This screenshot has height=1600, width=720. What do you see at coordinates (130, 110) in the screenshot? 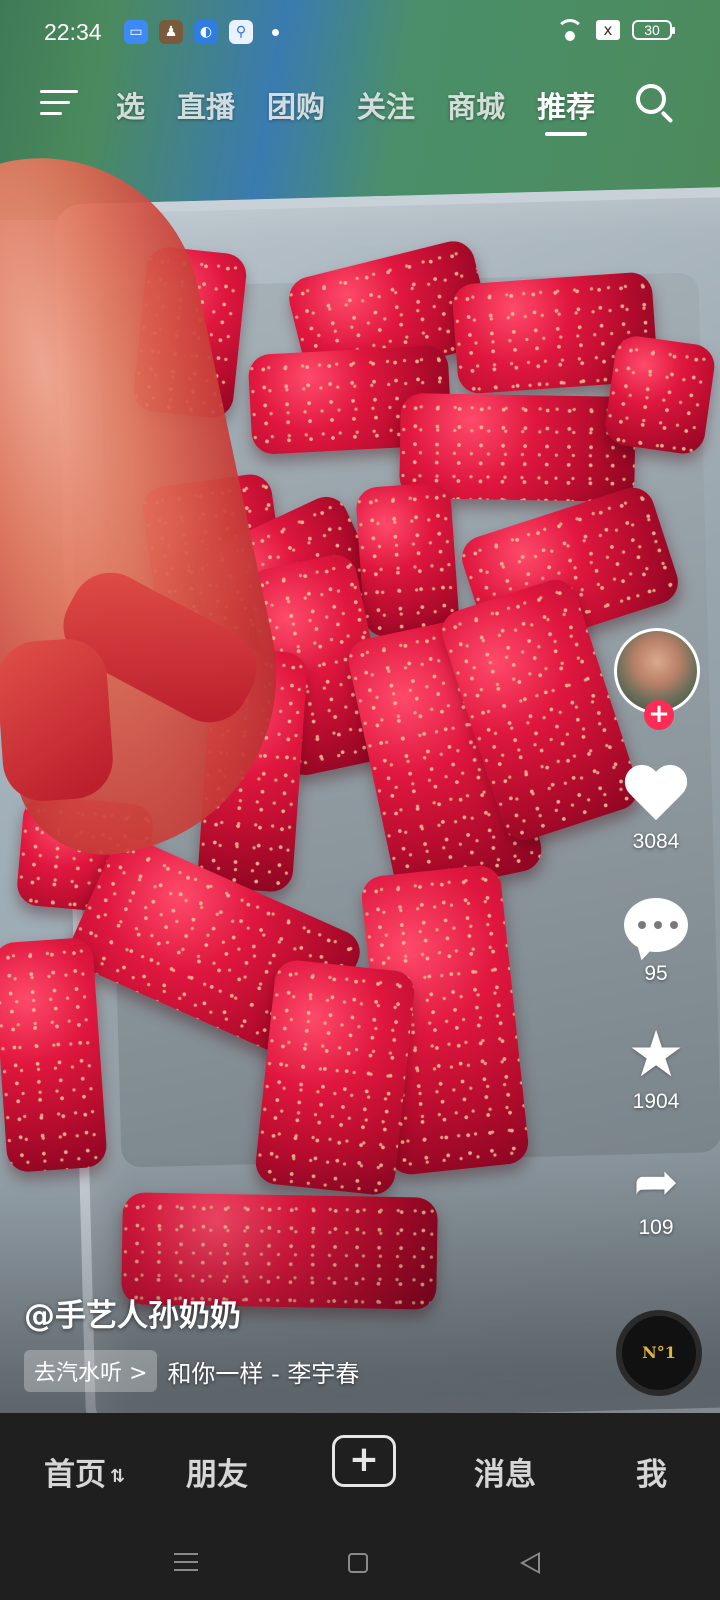
I see `tab-select: 选` at bounding box center [130, 110].